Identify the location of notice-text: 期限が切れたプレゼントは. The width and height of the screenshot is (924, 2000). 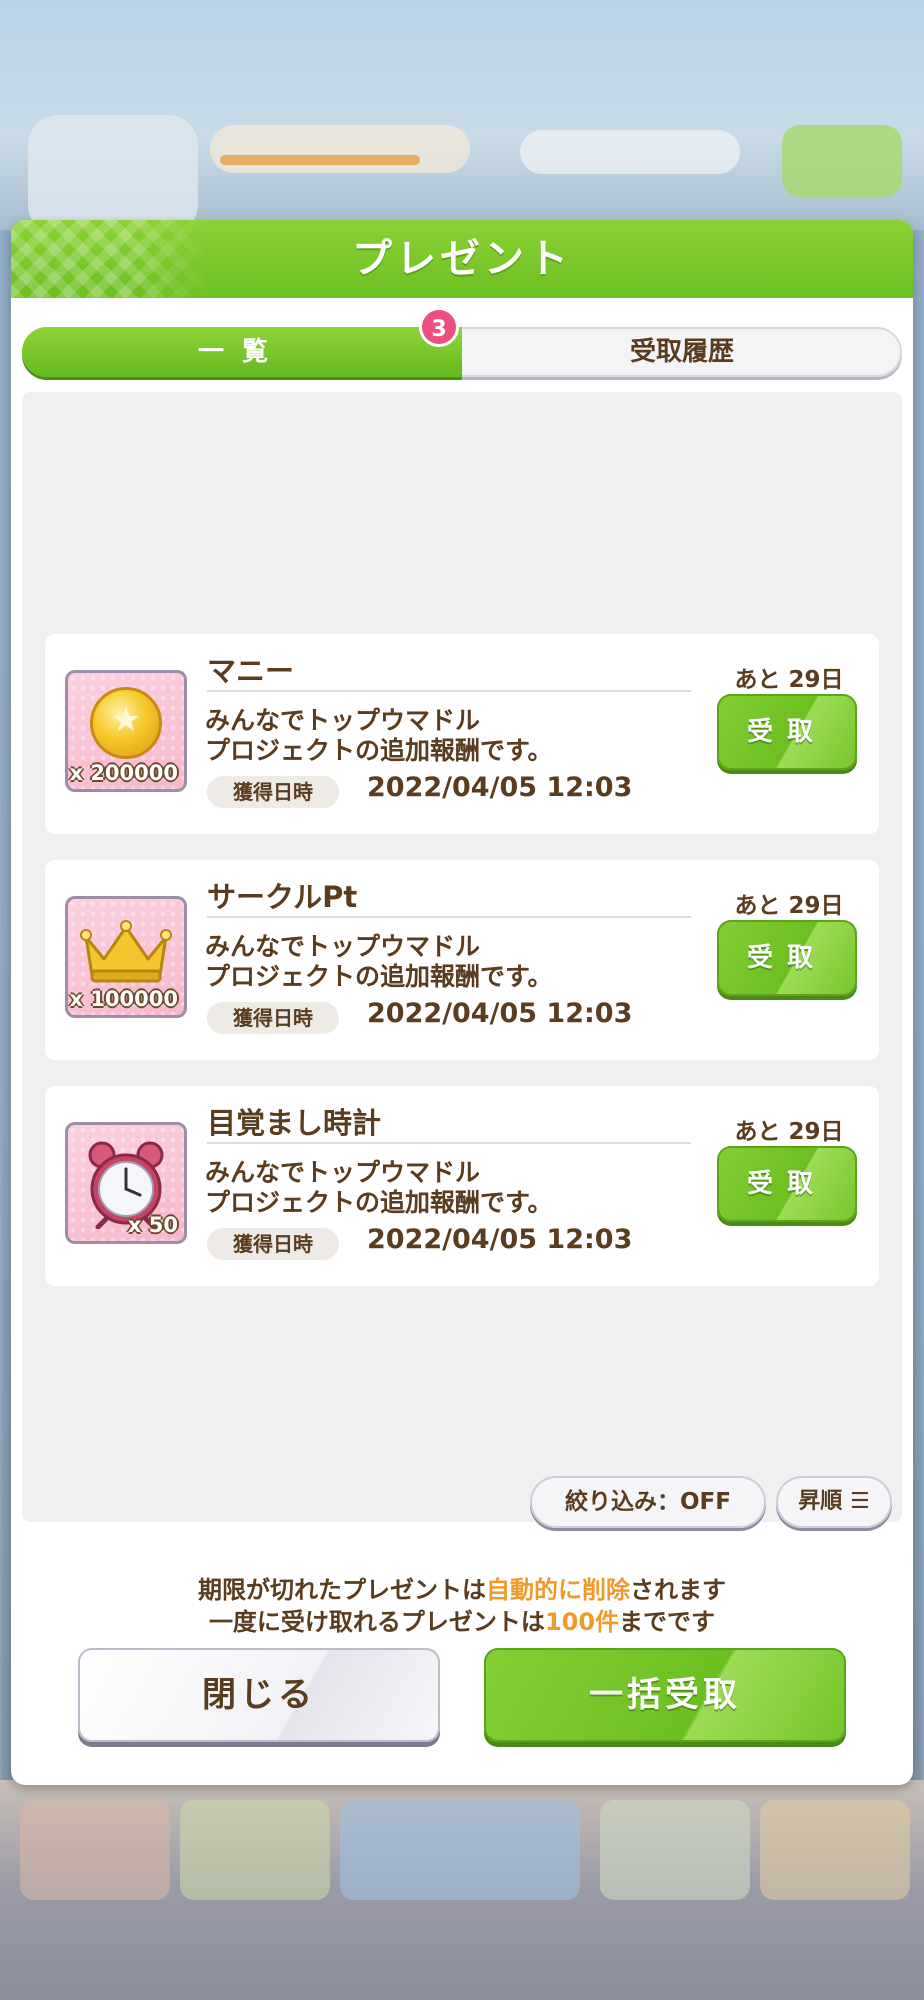
(342, 1590).